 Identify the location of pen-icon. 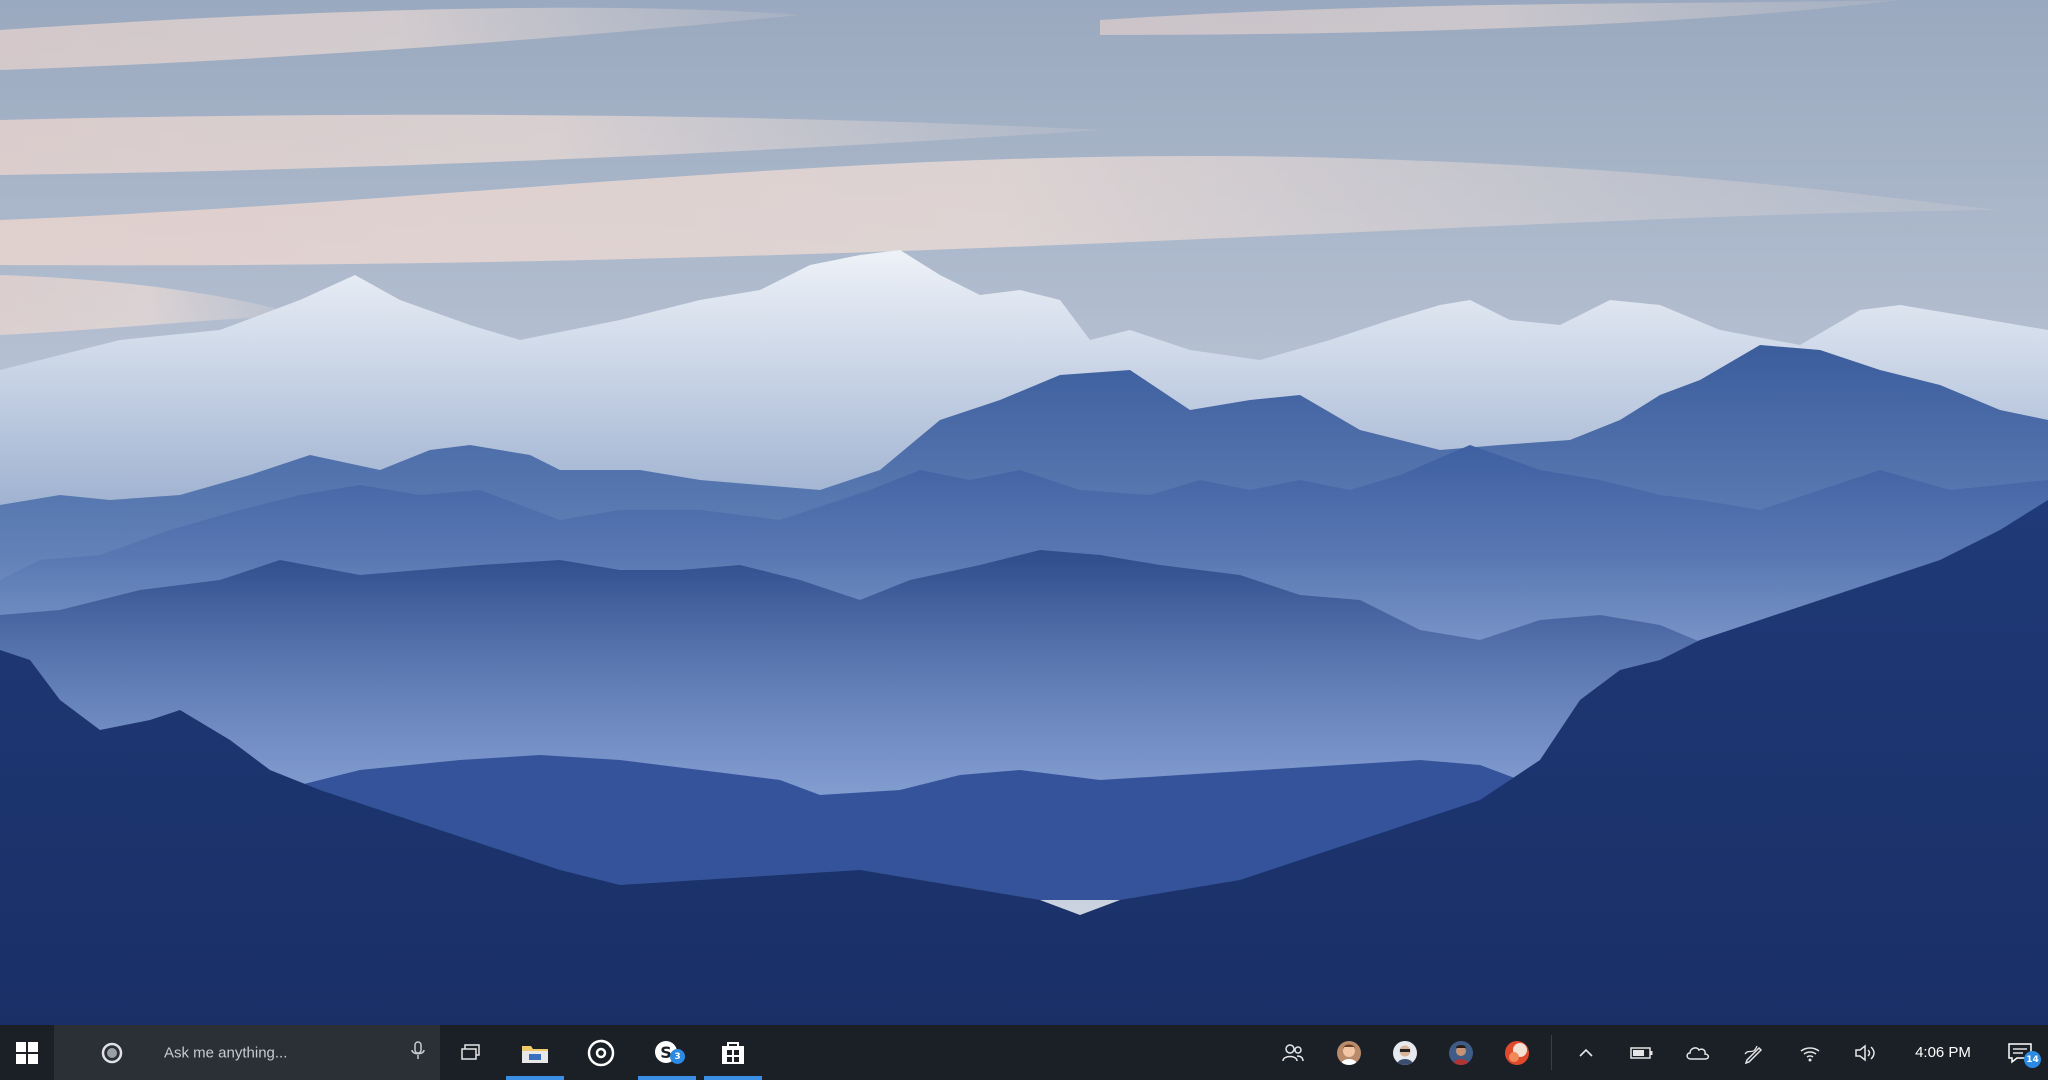
(1753, 1054).